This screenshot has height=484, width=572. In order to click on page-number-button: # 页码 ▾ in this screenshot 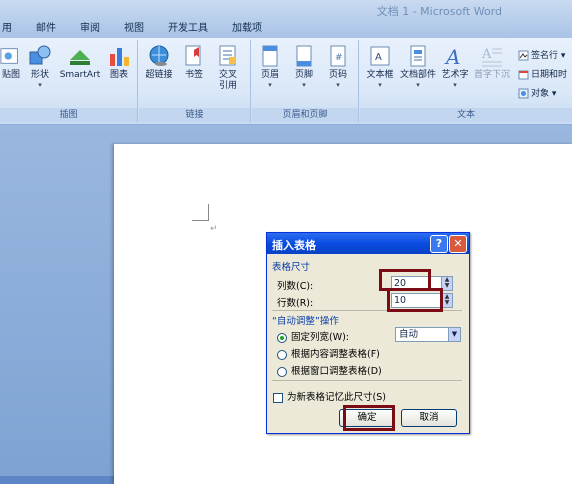, I will do `click(338, 66)`.